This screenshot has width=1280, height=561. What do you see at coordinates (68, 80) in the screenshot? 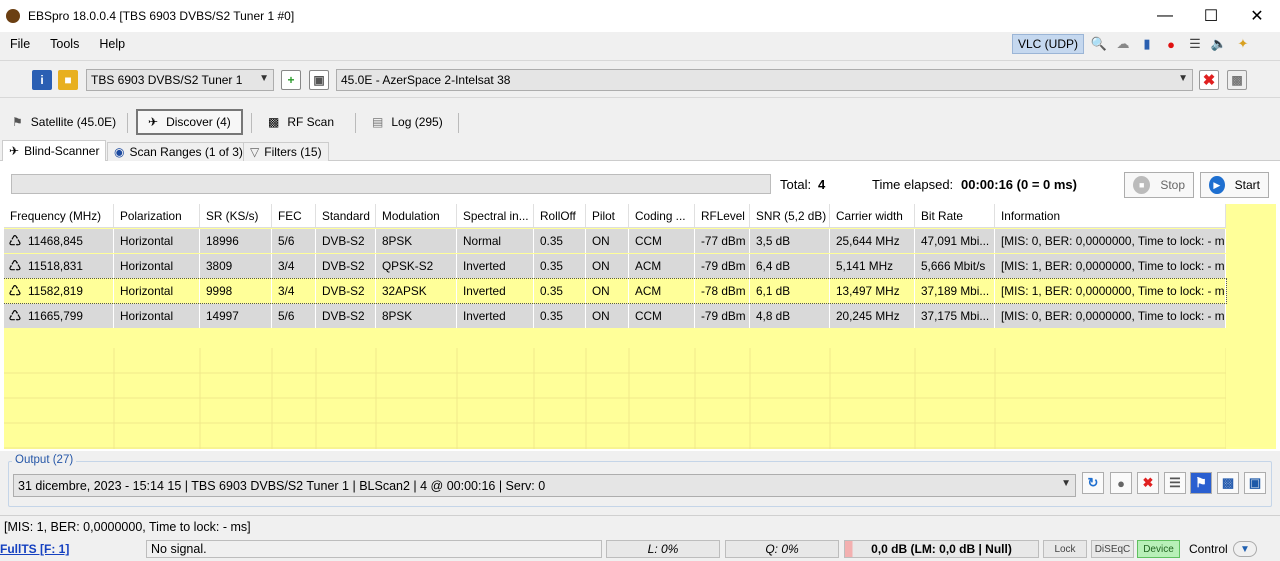
I see `lock-icon: ■` at bounding box center [68, 80].